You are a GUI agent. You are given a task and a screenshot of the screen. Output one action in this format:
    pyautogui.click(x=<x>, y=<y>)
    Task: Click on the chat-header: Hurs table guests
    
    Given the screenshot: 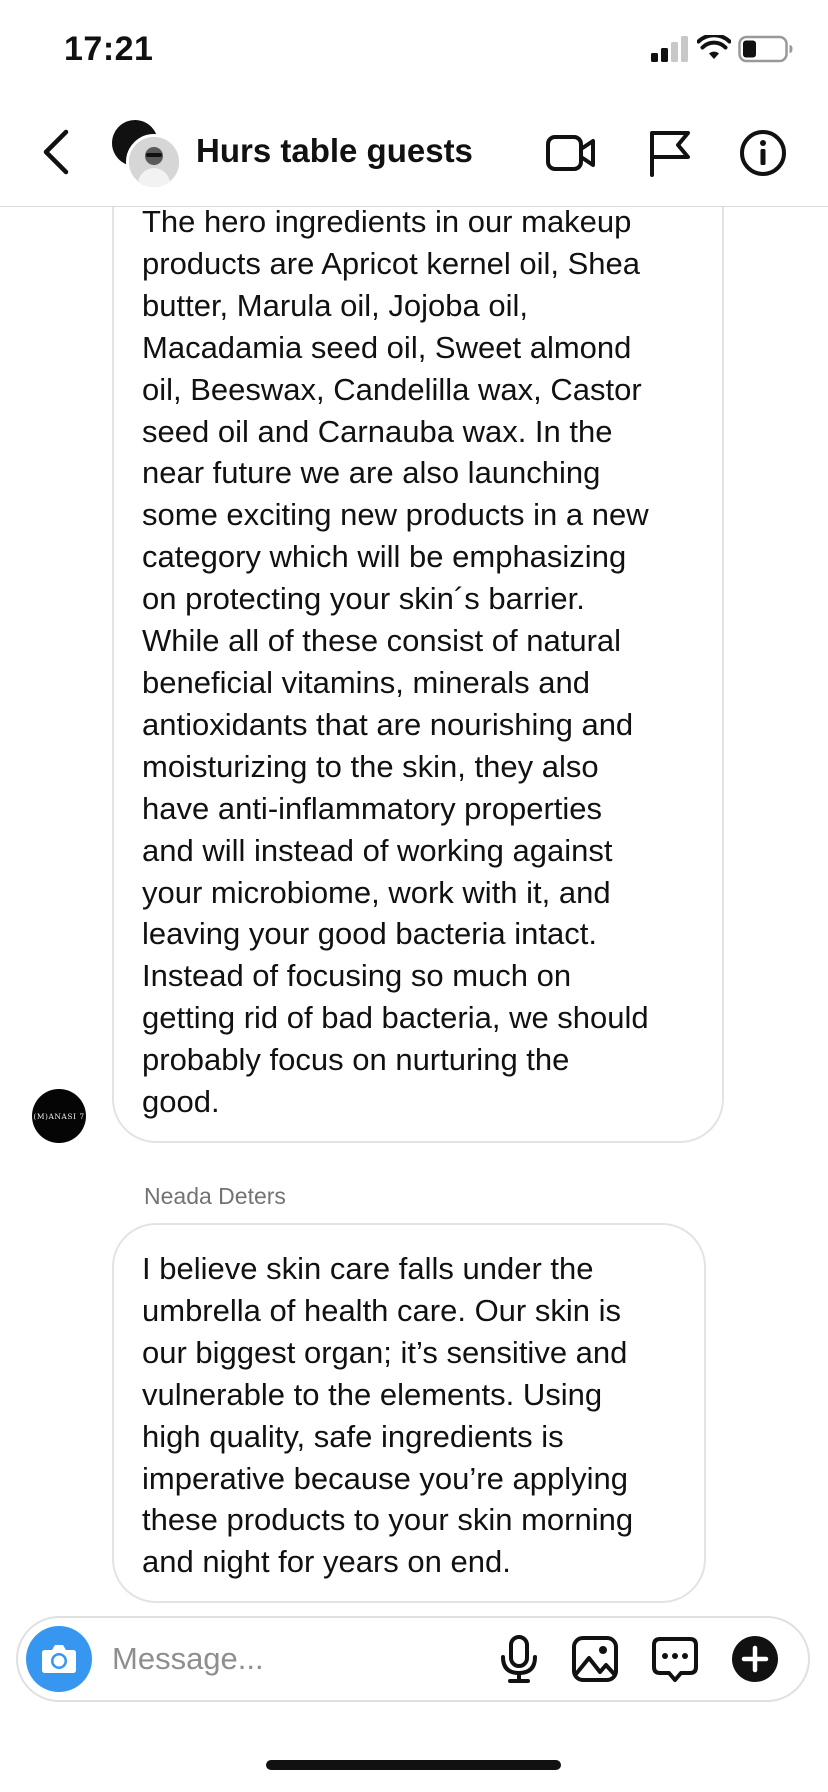 What is the action you would take?
    pyautogui.click(x=414, y=153)
    